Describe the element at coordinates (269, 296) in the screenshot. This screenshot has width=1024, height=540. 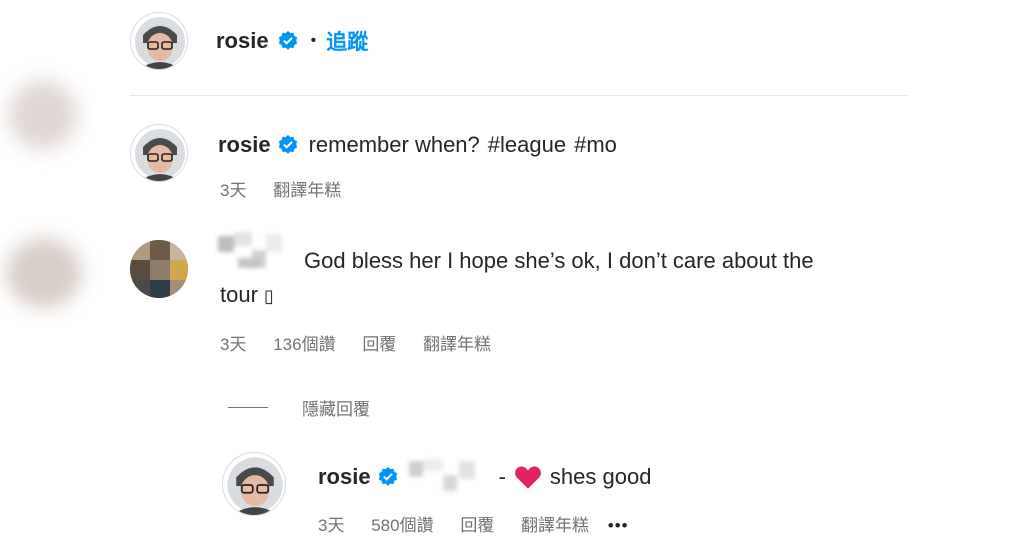
I see `unrendered-glyph-icon: ▯` at that location.